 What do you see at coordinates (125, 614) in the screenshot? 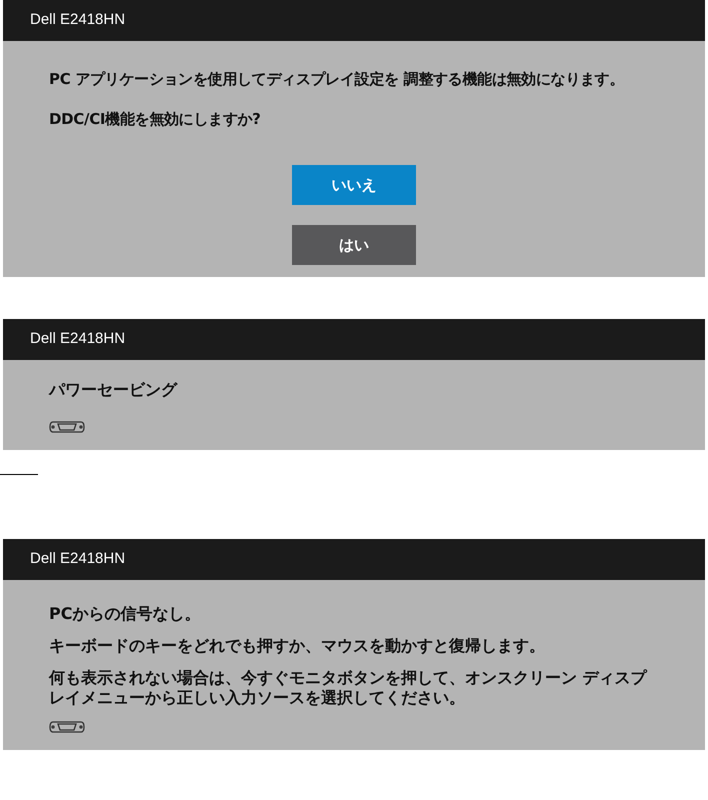
I see `message-text: PCからの信号なし。` at bounding box center [125, 614].